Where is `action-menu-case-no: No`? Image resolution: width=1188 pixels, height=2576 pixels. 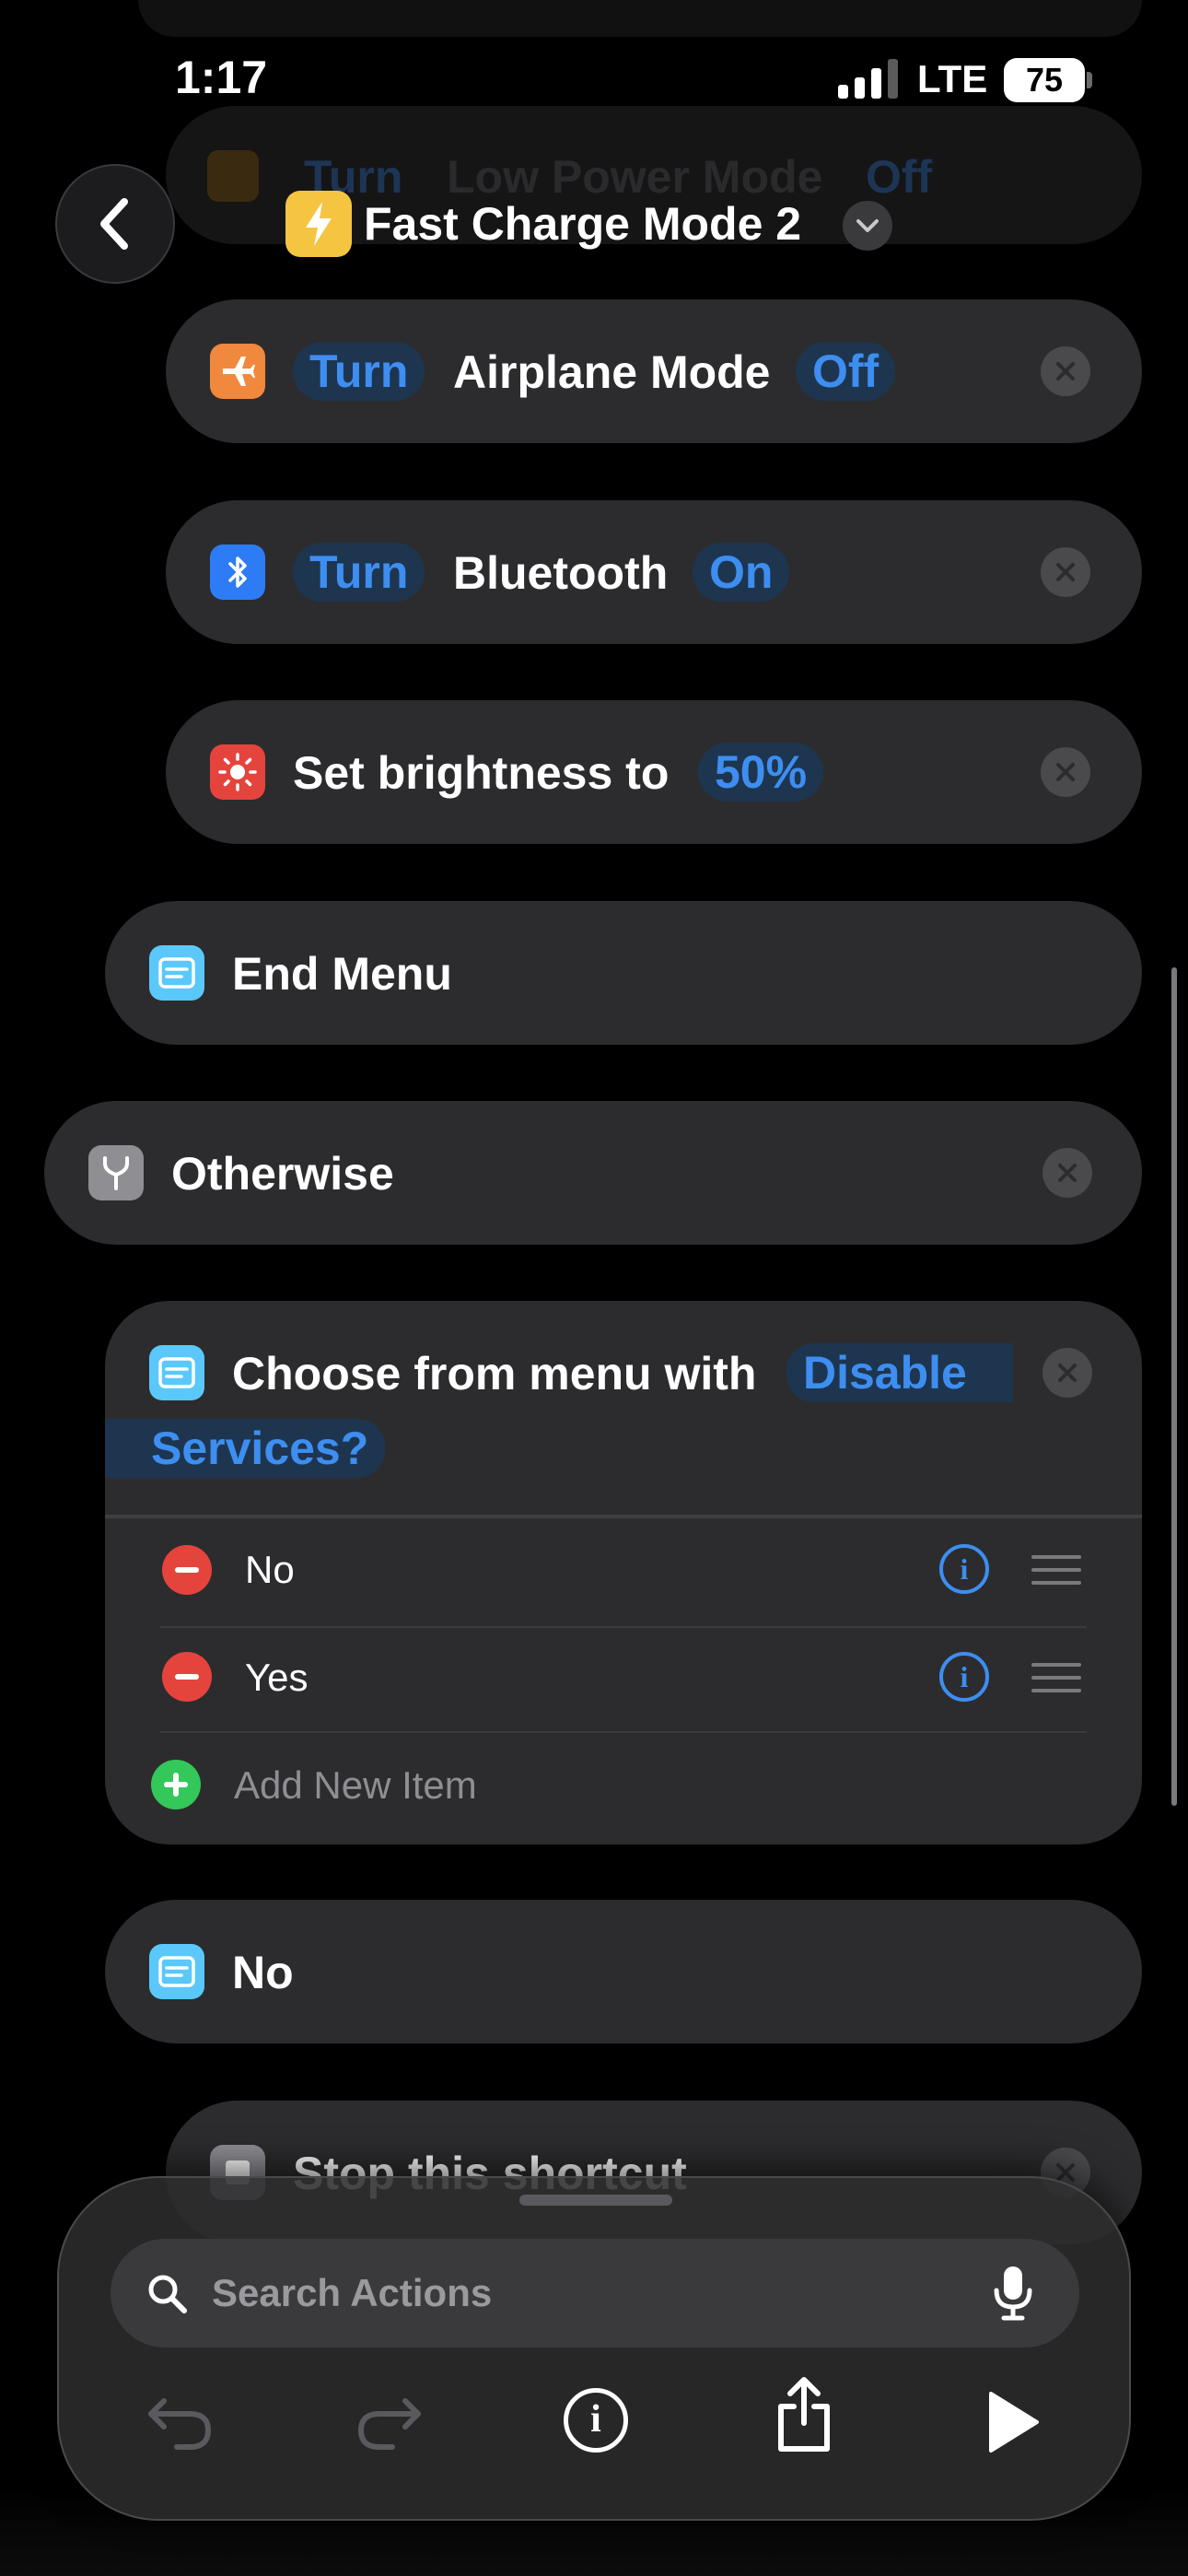
action-menu-case-no: No is located at coordinates (623, 1971).